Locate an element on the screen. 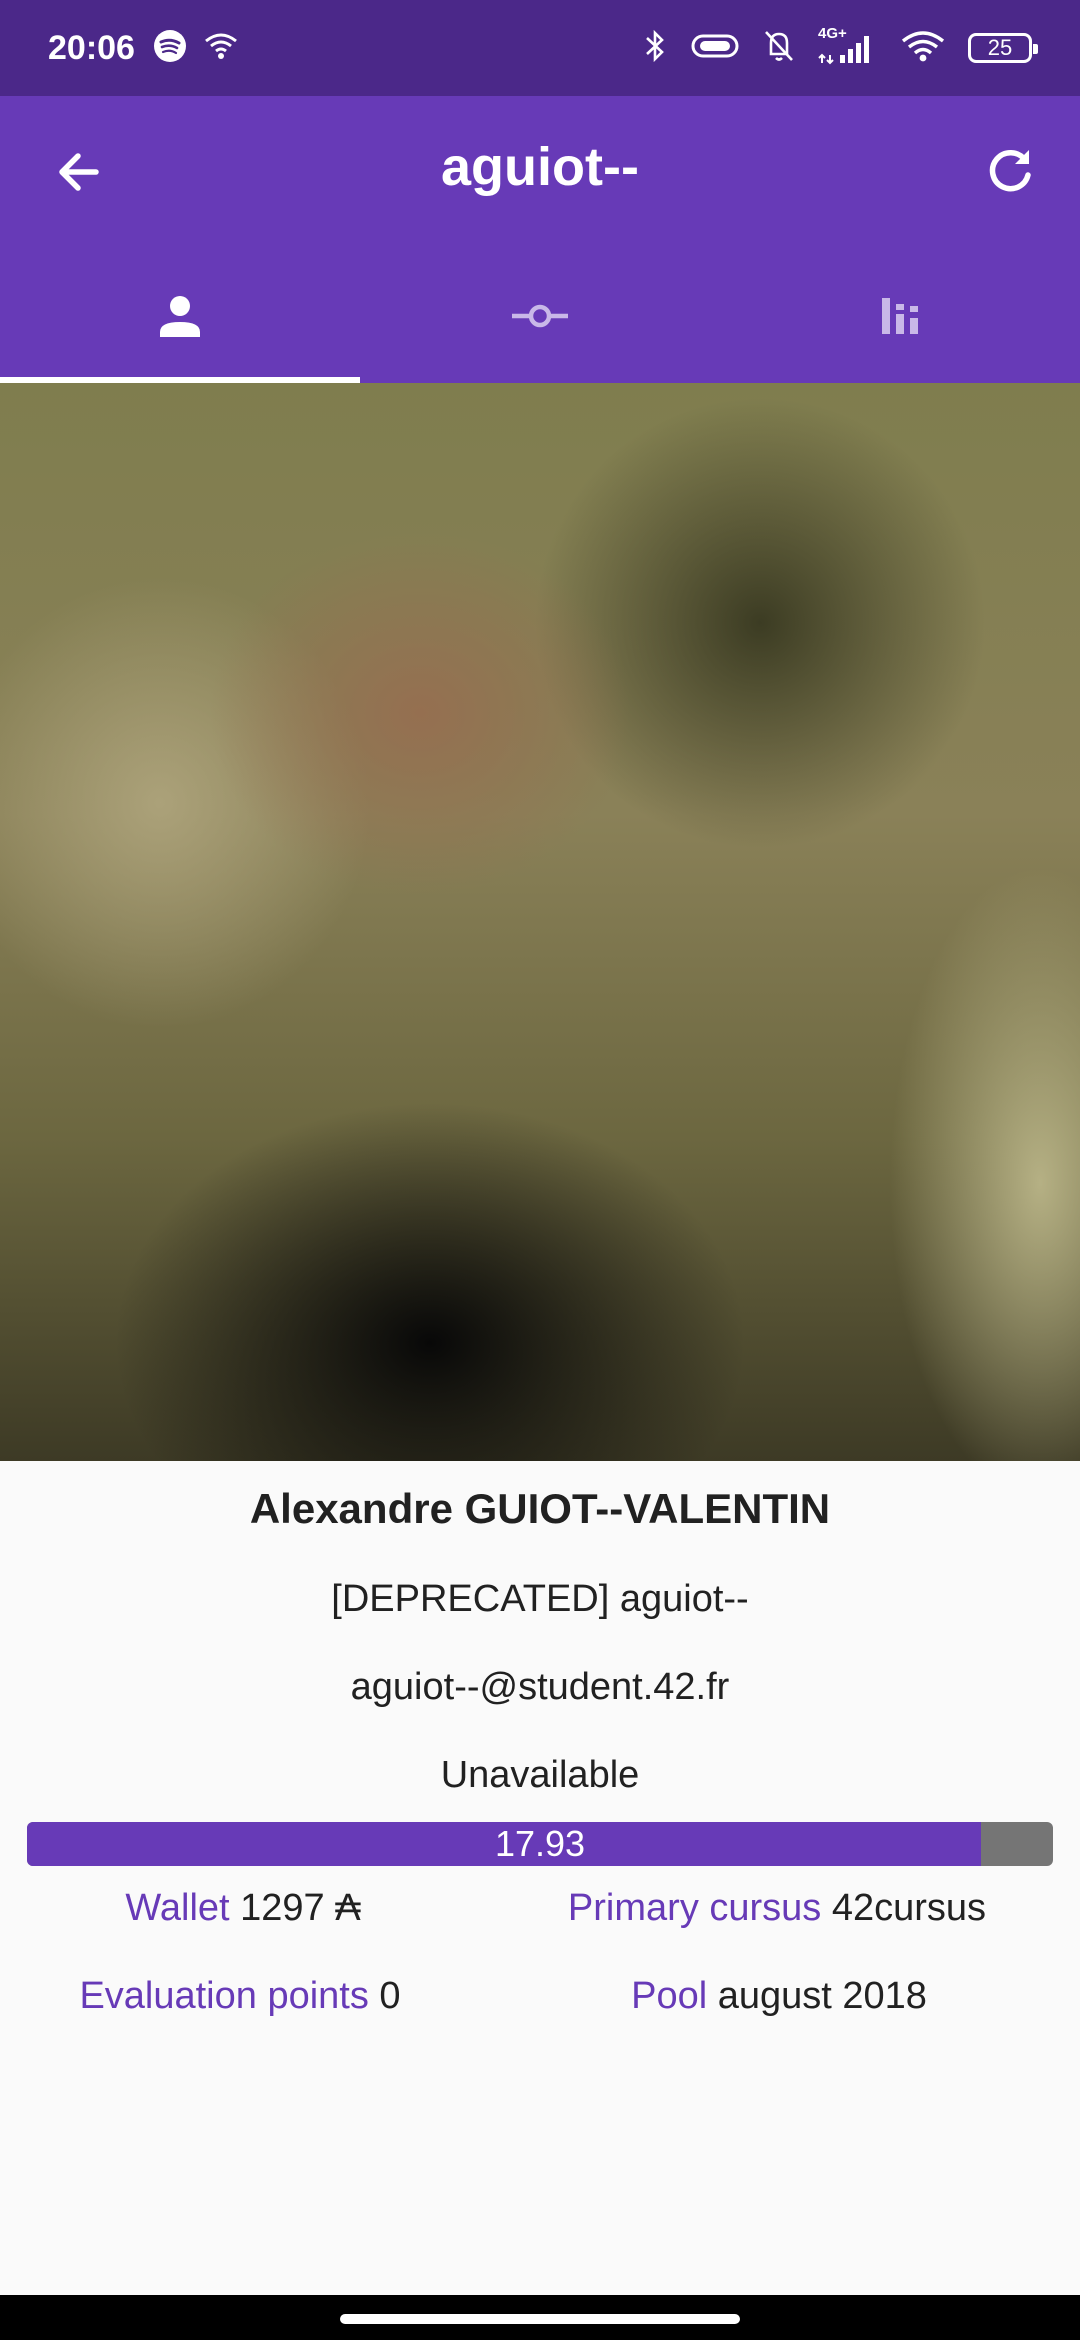 This screenshot has width=1080, height=2340. full-name: Alexandre GUIOT--VALENTIN is located at coordinates (540, 1508).